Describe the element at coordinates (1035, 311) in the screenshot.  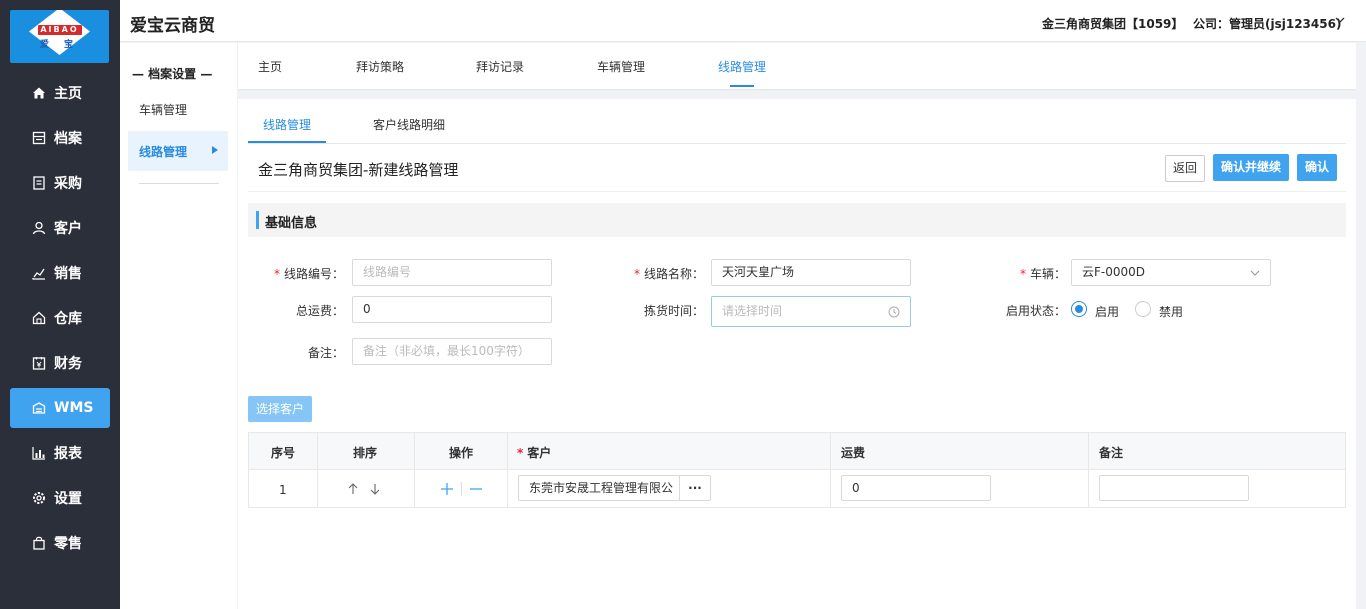
I see `status-label: 启用状态：` at that location.